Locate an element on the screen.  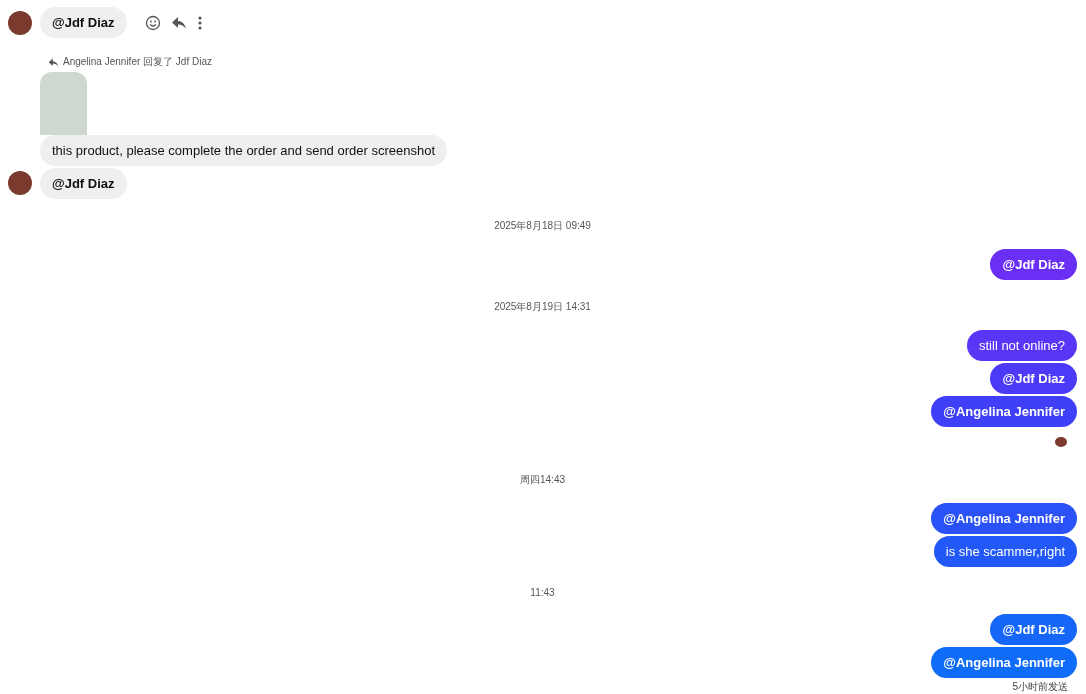
message-bubble: is she scammer,right is located at coordinates (1005, 551).